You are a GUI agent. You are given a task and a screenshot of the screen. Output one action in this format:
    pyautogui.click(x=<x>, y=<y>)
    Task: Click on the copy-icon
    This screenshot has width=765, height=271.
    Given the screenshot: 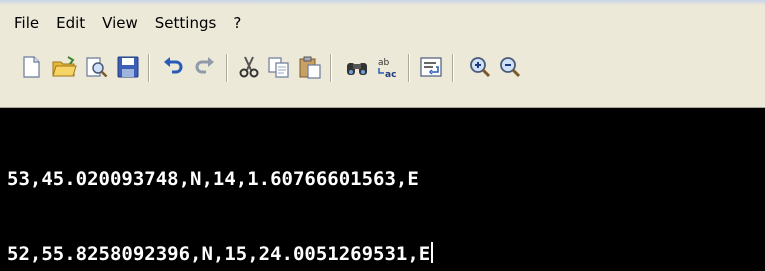 What is the action you would take?
    pyautogui.click(x=279, y=67)
    